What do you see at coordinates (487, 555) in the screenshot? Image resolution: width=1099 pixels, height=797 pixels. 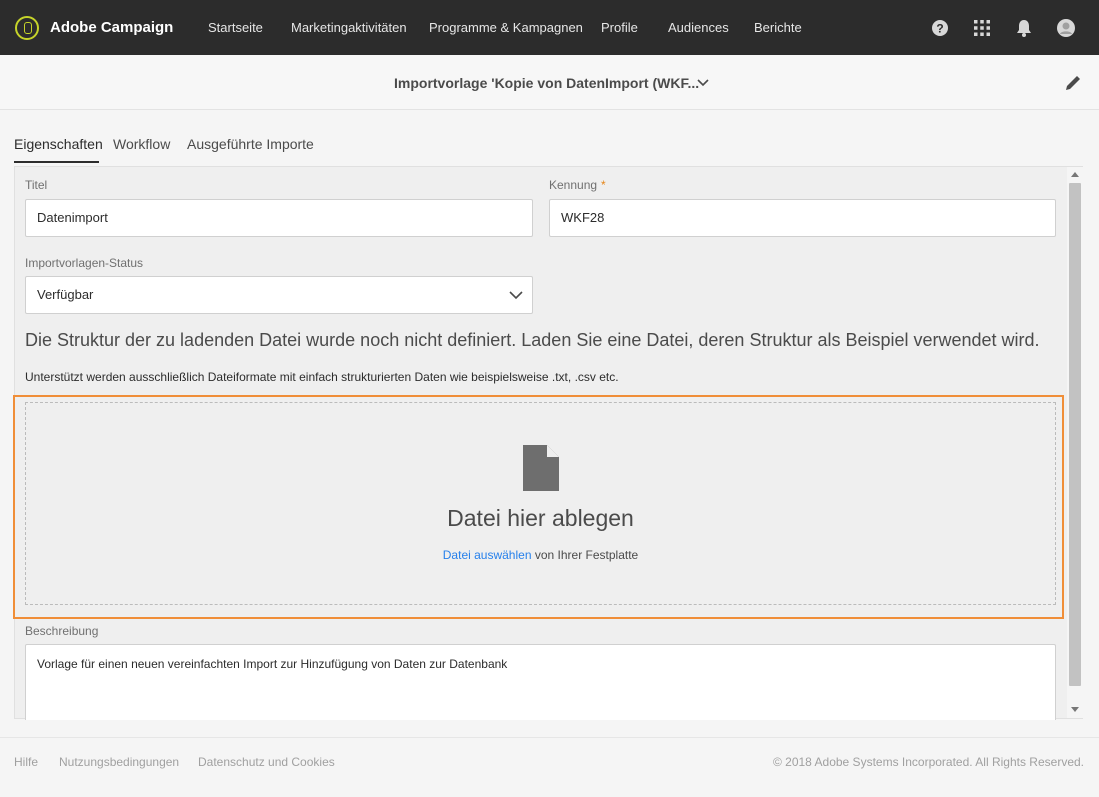 I see `choose-file-link: Datei auswählen` at bounding box center [487, 555].